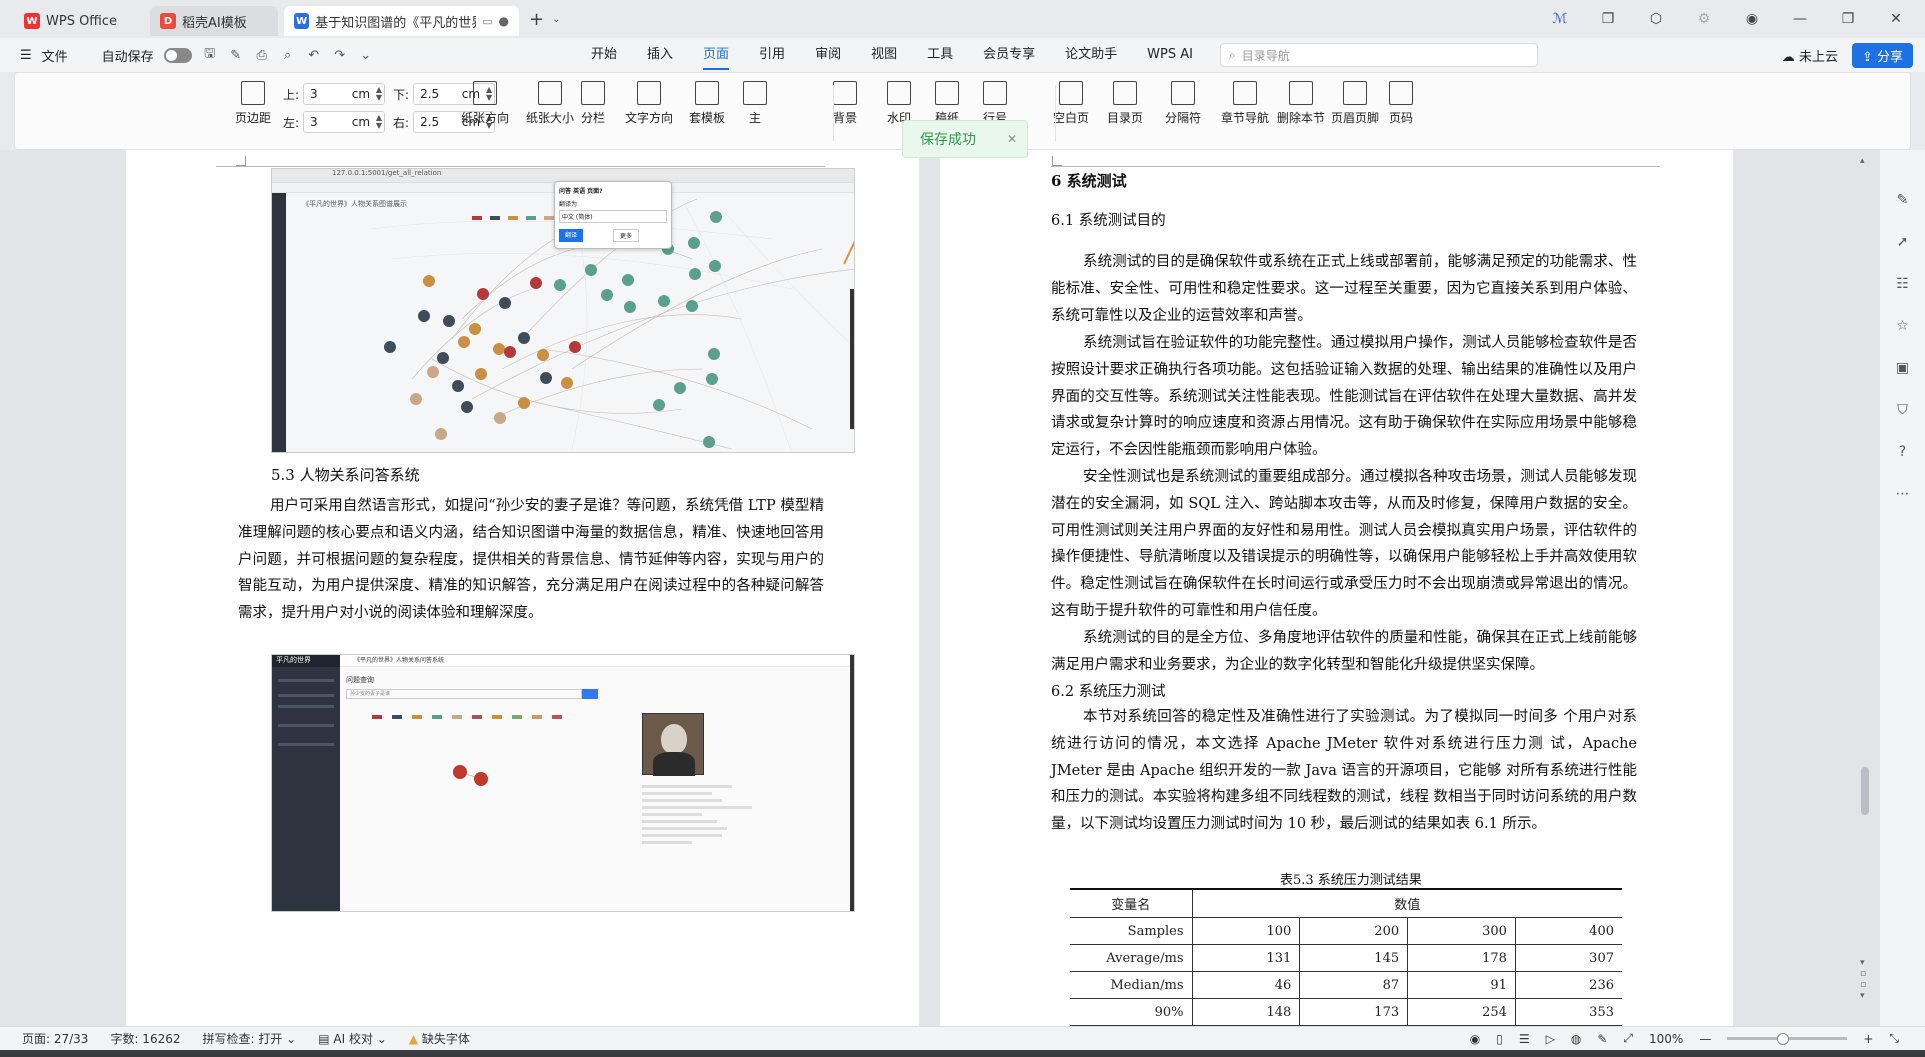 The image size is (1925, 1057). What do you see at coordinates (401, 21) in the screenshot?
I see `tab-document: W 基于知识图谱的《平凡的世界 ▭ ●` at bounding box center [401, 21].